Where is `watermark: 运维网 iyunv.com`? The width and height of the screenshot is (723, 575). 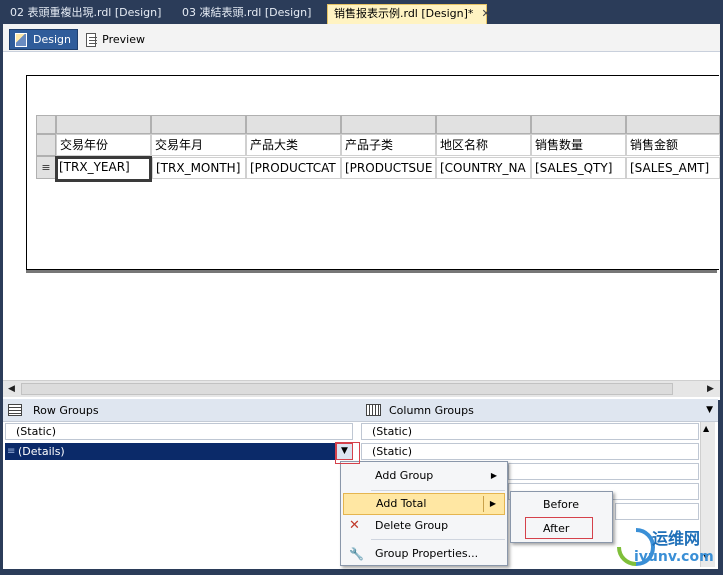 watermark: 运维网 iyunv.com is located at coordinates (665, 547).